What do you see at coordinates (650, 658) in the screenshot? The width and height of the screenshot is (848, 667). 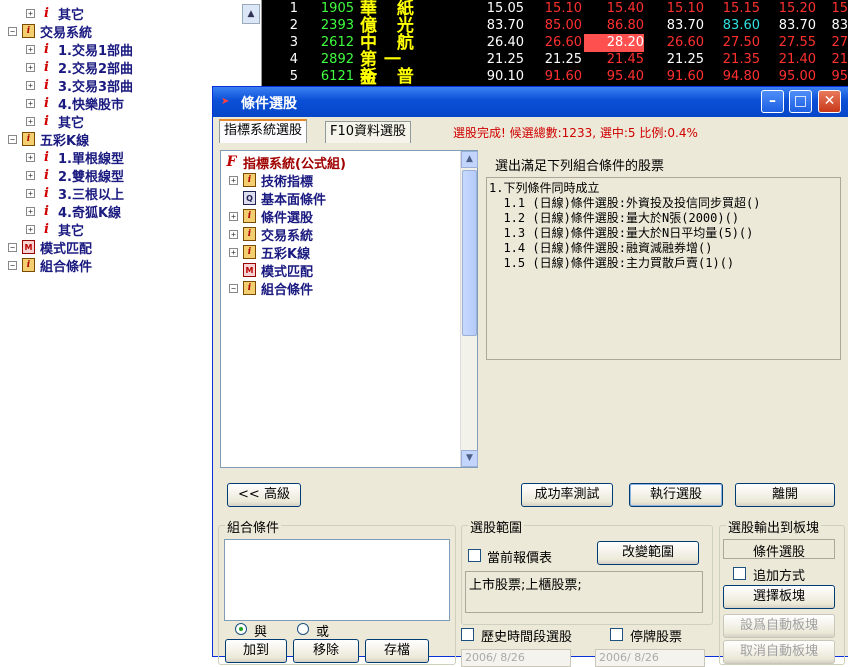 I see `date-to-field: 2006/ 8/26` at bounding box center [650, 658].